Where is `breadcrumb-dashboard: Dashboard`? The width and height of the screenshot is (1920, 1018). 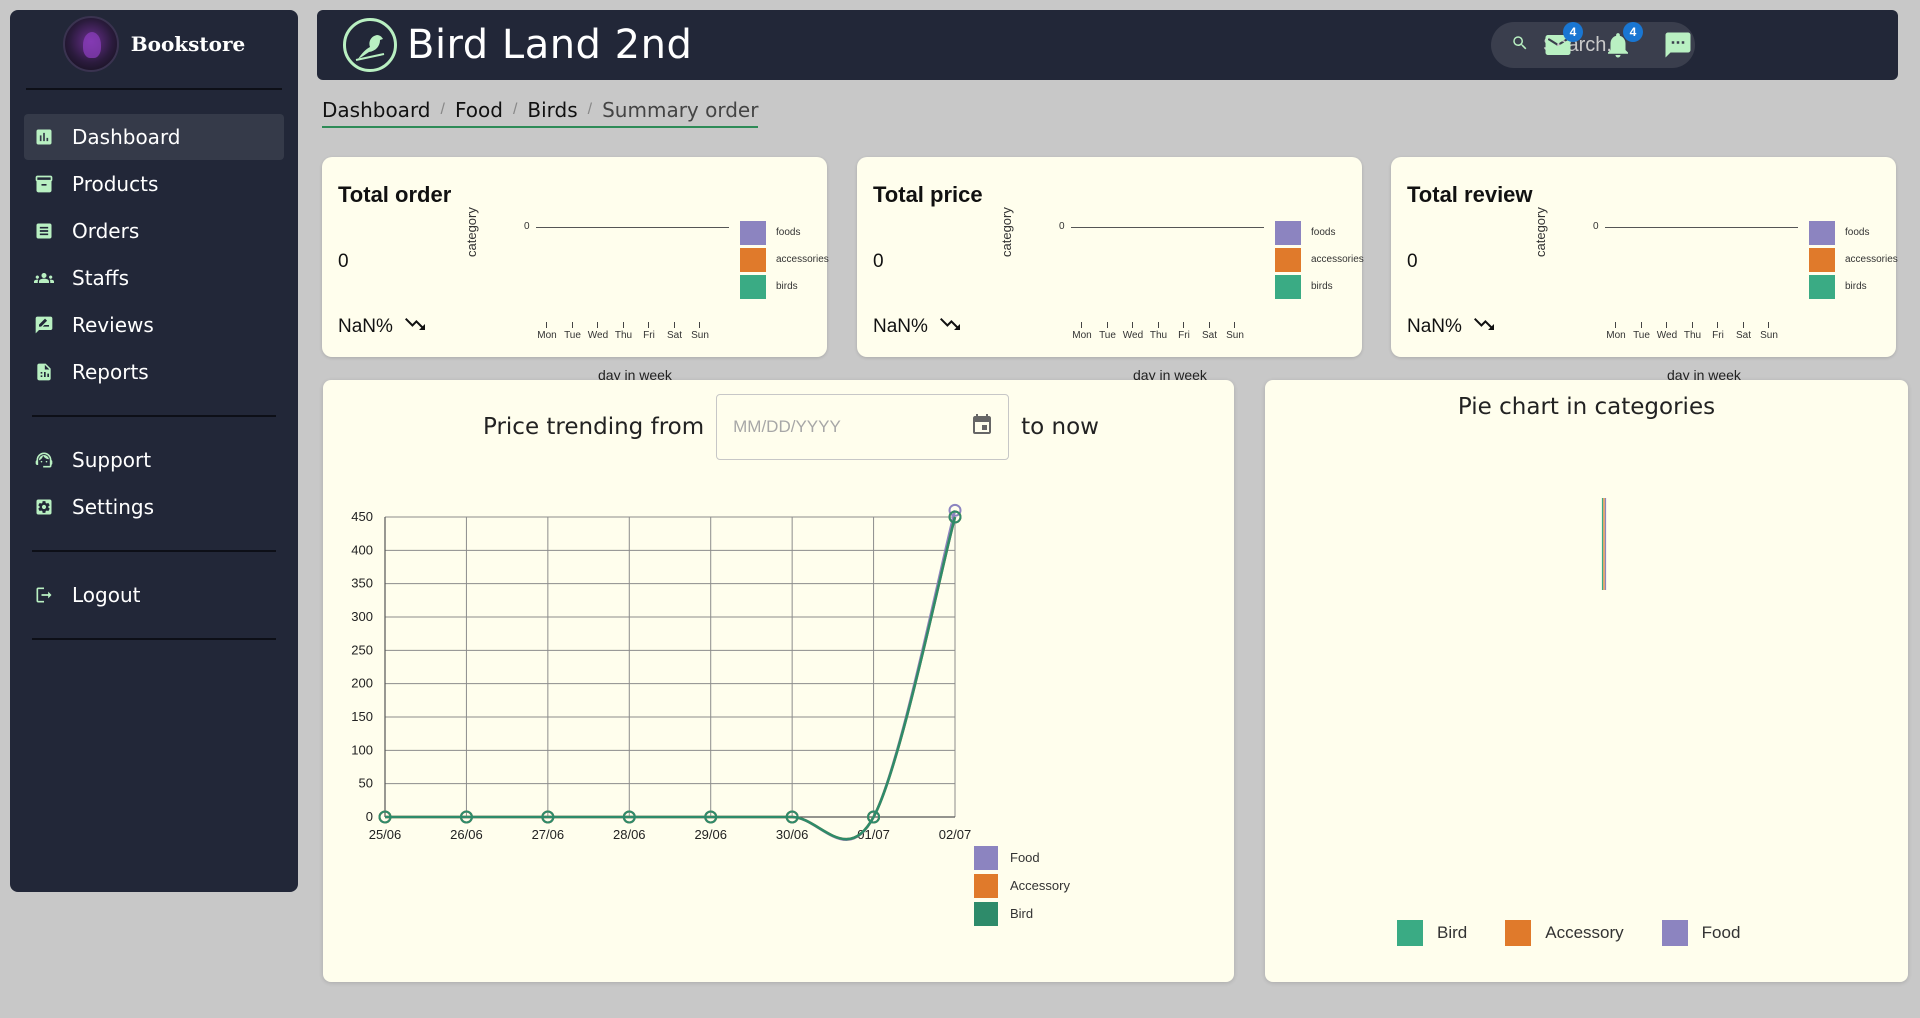 breadcrumb-dashboard: Dashboard is located at coordinates (376, 110).